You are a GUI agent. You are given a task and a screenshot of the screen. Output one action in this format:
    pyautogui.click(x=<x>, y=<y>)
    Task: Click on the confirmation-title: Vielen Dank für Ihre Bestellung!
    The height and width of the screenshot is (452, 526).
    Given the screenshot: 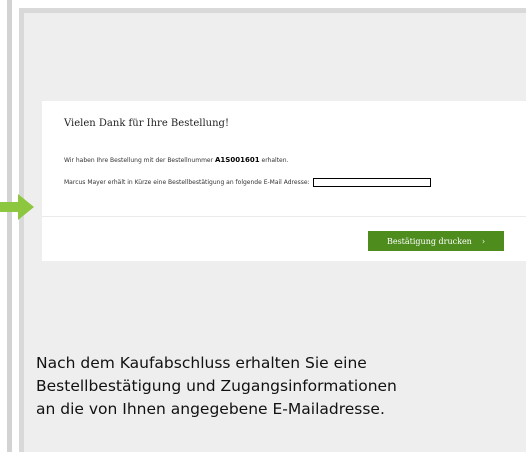 What is the action you would take?
    pyautogui.click(x=146, y=123)
    